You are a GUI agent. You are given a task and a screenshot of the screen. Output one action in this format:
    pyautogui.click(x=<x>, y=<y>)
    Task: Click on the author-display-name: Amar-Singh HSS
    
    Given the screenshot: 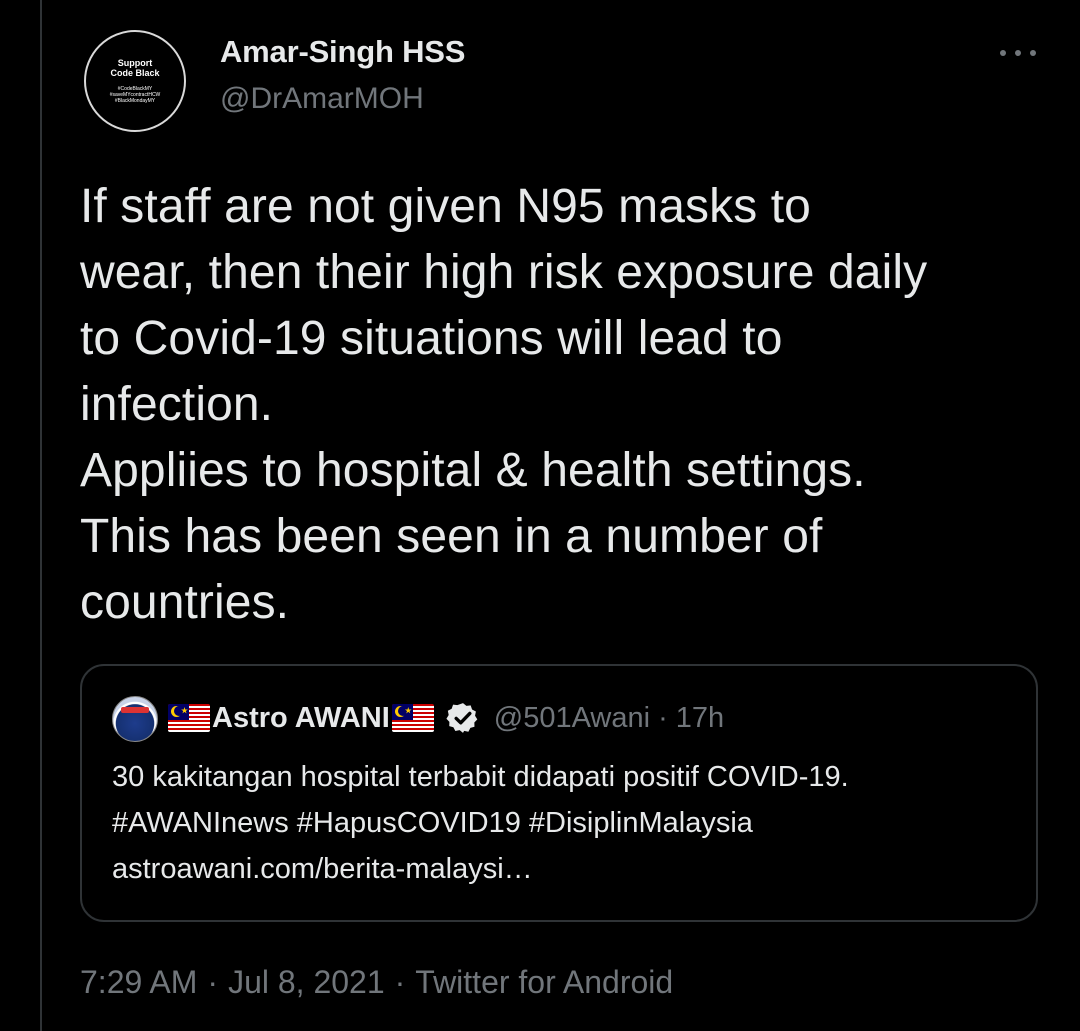 What is the action you would take?
    pyautogui.click(x=342, y=52)
    